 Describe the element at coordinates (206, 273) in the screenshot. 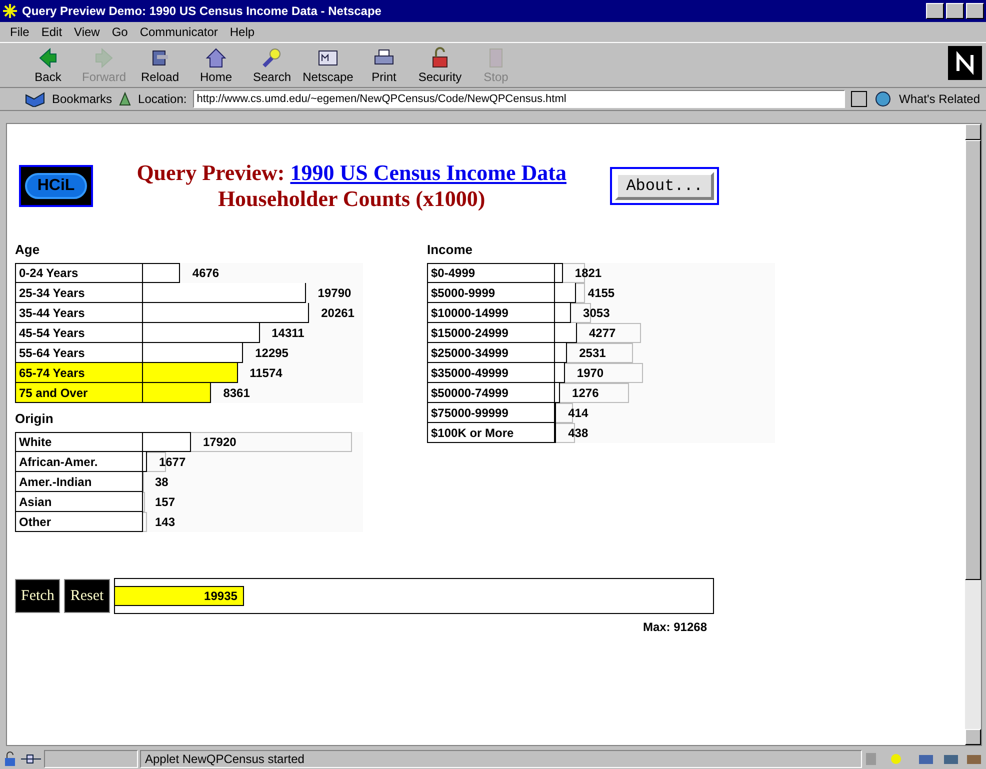

I see `count-value: 4676` at that location.